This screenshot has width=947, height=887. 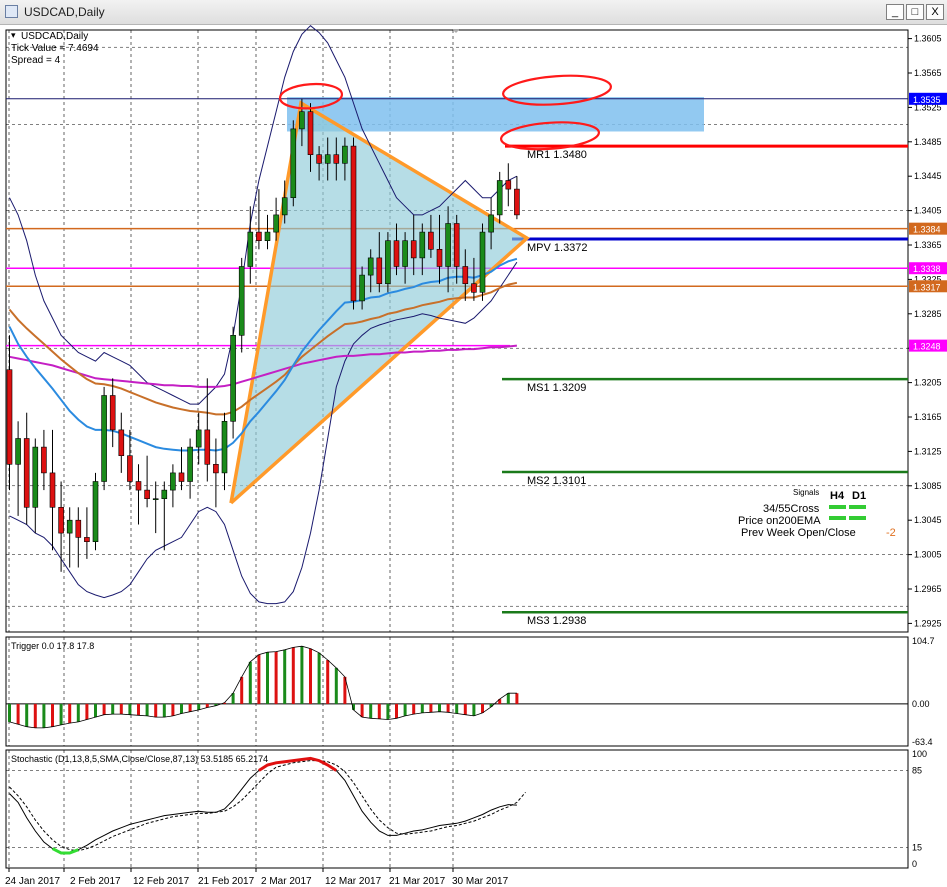 What do you see at coordinates (36, 60) in the screenshot?
I see `info-spread: Spread = 4` at bounding box center [36, 60].